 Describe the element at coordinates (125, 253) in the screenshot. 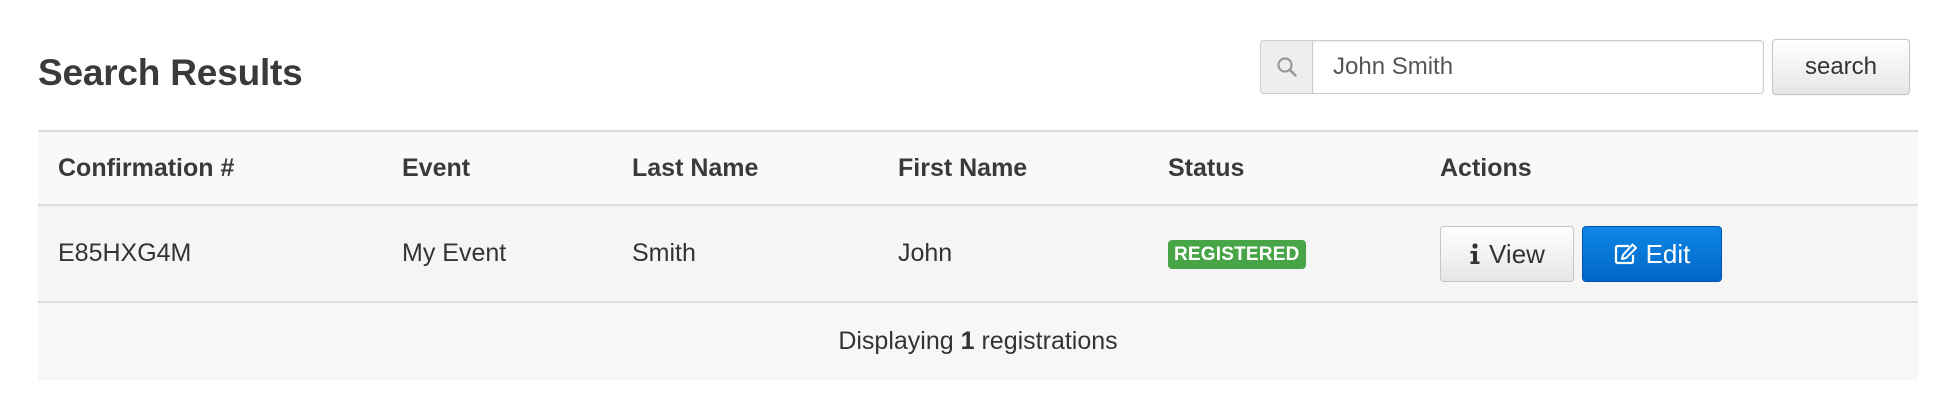

I see `confirmation-cell: E85HXG4M` at that location.